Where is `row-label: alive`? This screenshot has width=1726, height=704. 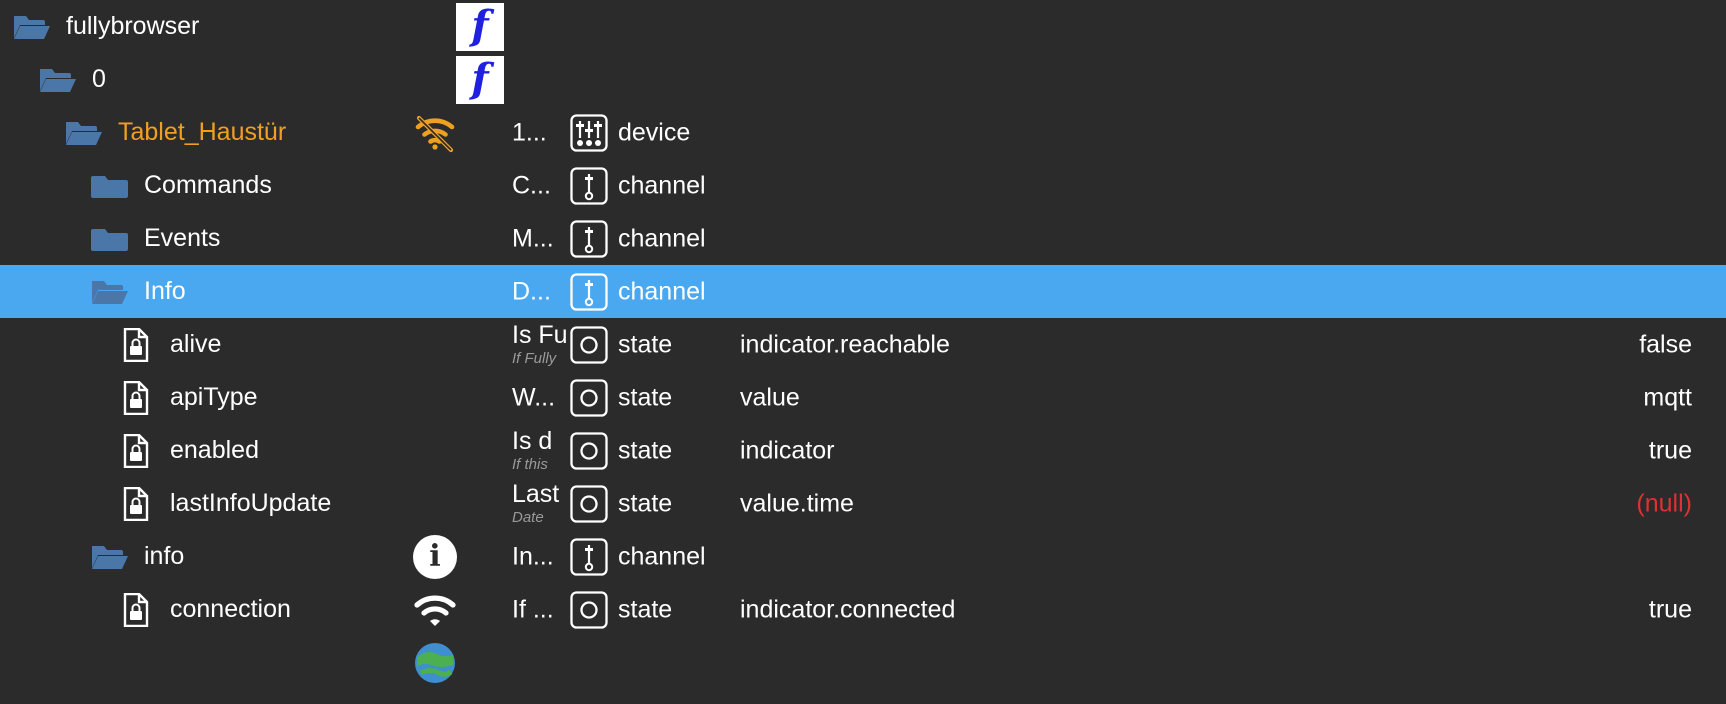
row-label: alive is located at coordinates (196, 344).